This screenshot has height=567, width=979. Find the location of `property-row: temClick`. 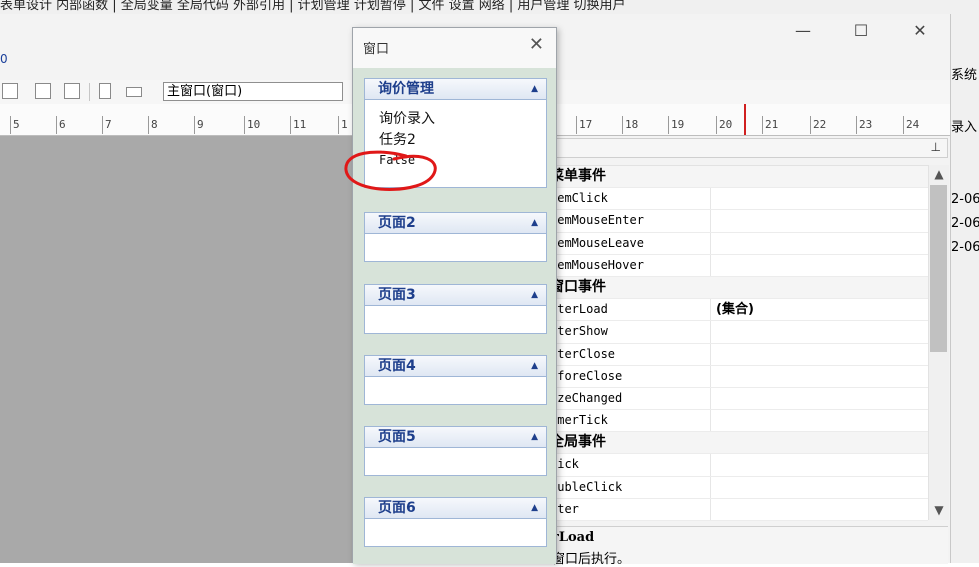

property-row: temClick is located at coordinates (738, 199).